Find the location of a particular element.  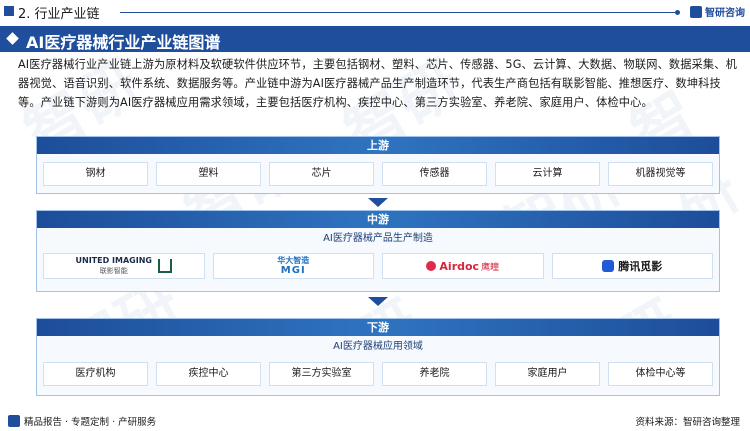

downstream-item: 医疗机构 is located at coordinates (95, 374).